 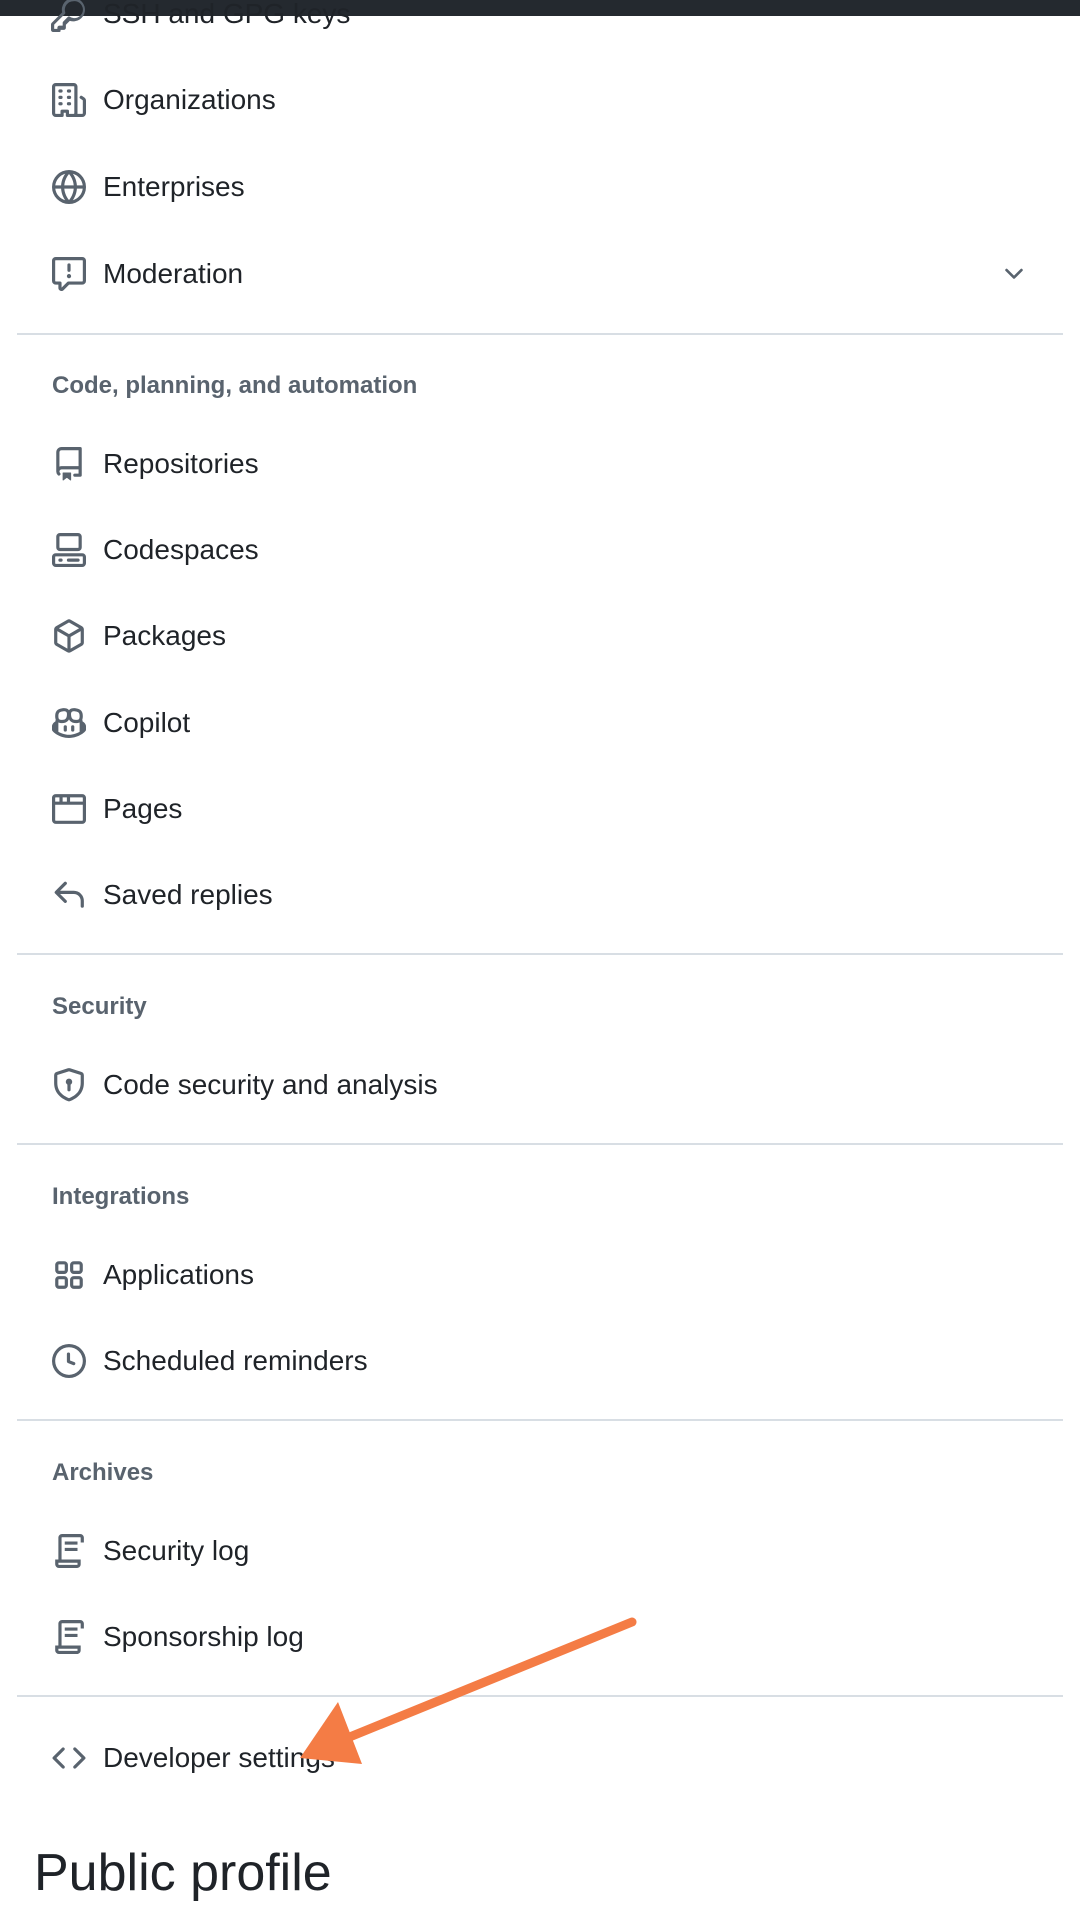 I want to click on clock-icon, so click(x=69, y=1361).